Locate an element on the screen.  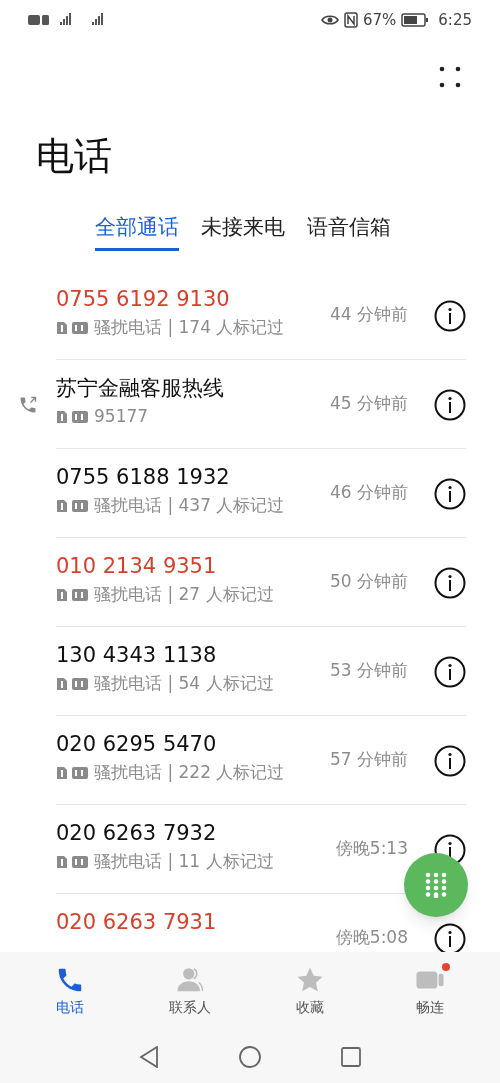
nav-tab: 电话 is located at coordinates (70, 991).